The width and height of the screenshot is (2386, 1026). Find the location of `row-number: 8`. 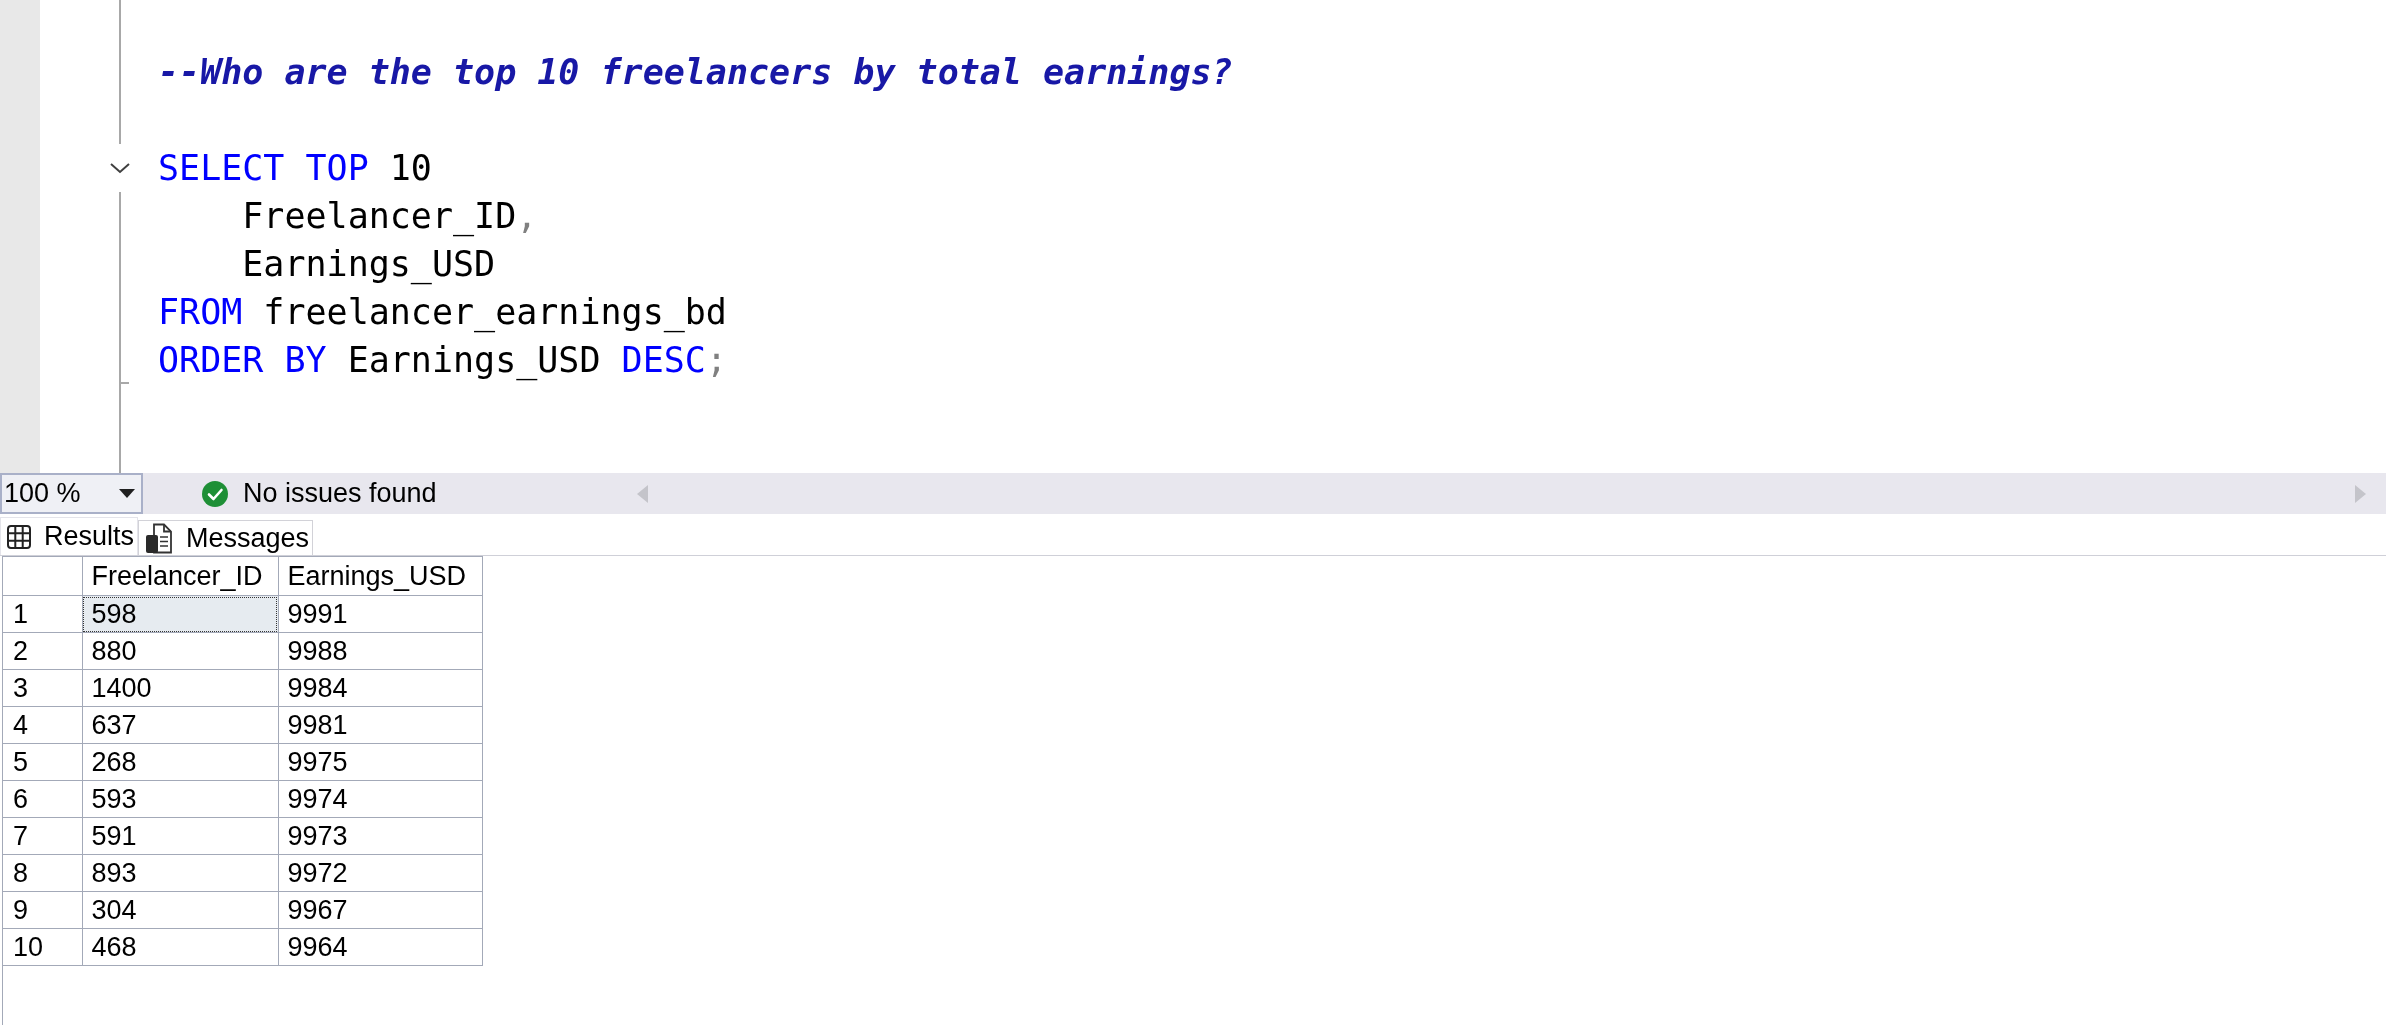

row-number: 8 is located at coordinates (42, 873).